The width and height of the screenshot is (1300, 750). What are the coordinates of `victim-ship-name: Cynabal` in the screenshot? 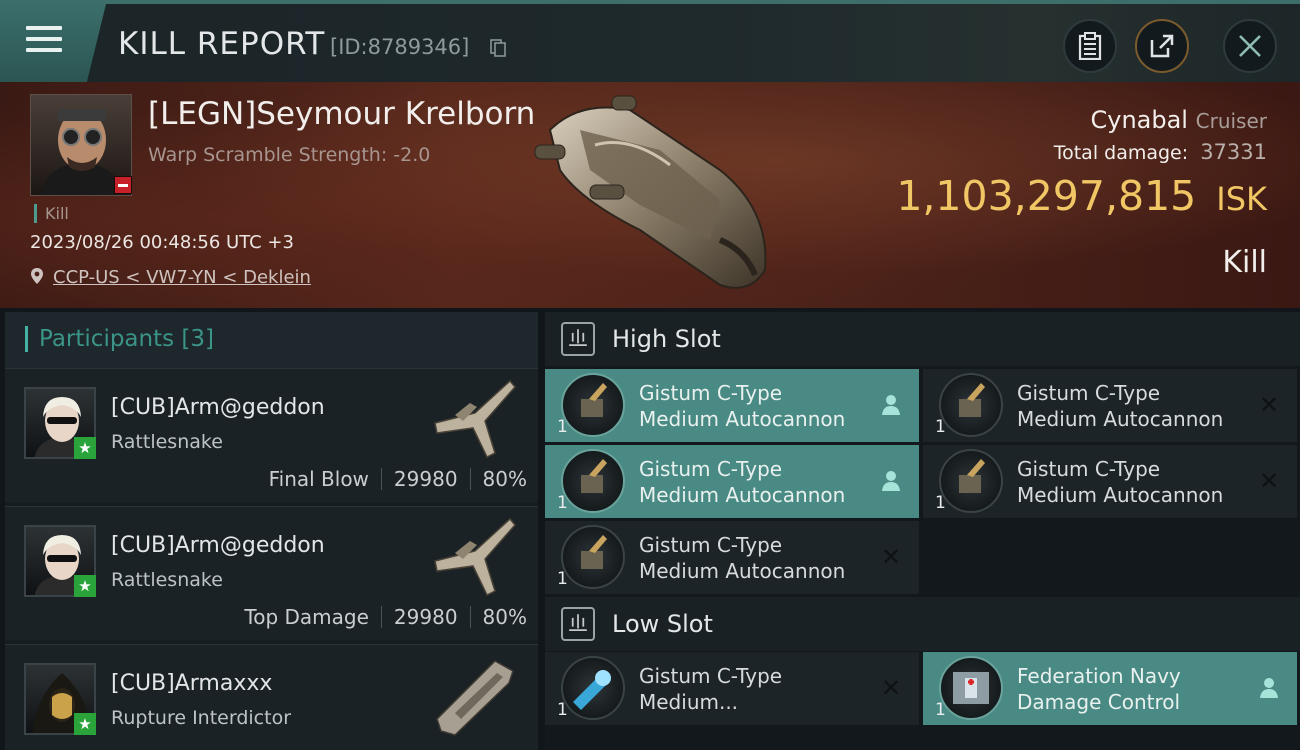 It's located at (1139, 120).